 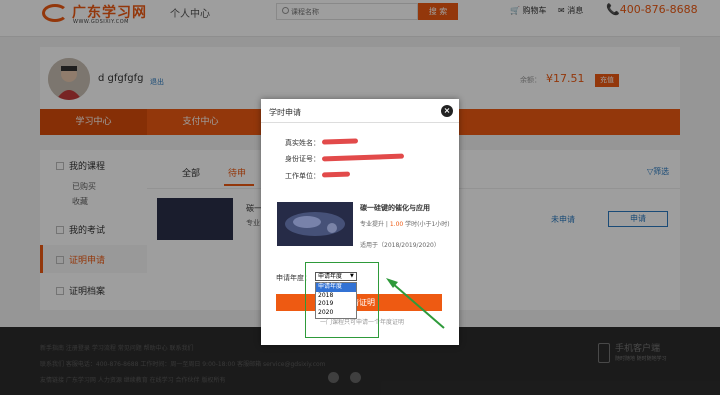 I want to click on course-type: 专业提升 |, so click(x=374, y=224).